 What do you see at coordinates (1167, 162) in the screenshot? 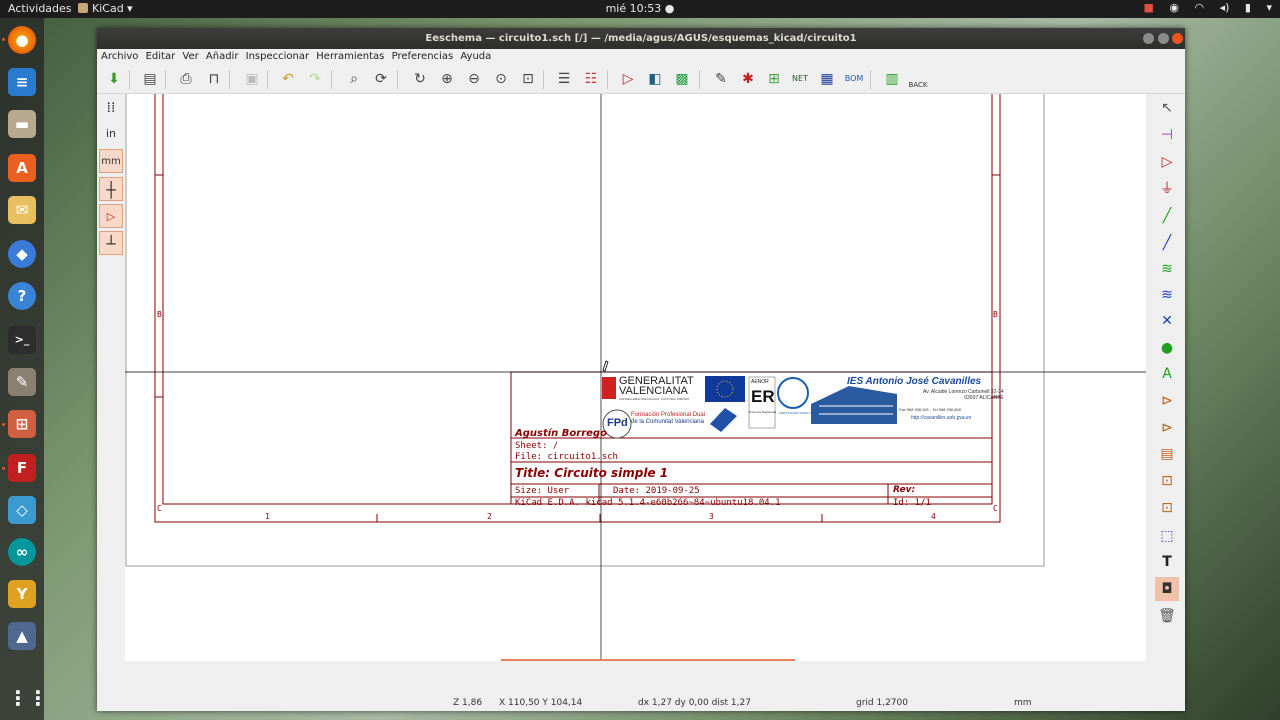
I see `add-symbol-icon: ▷` at bounding box center [1167, 162].